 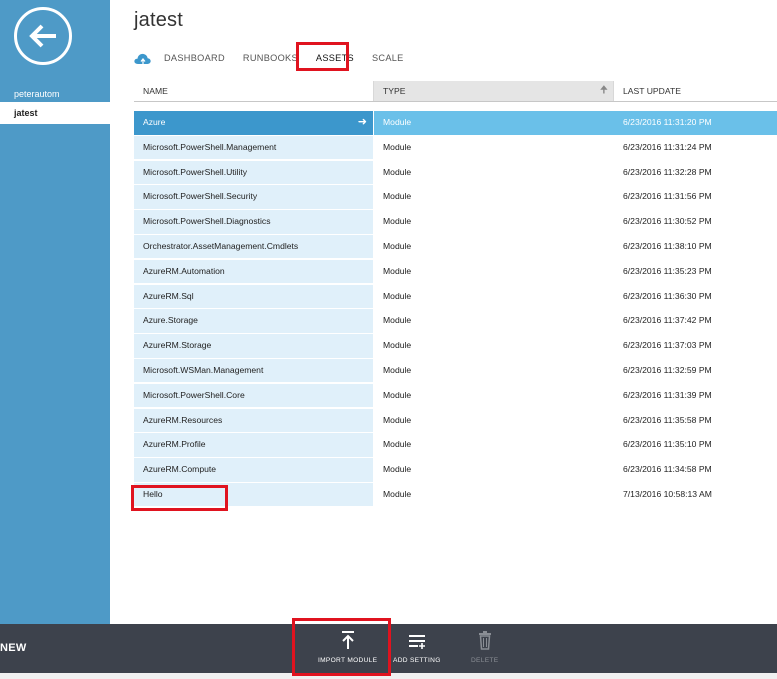 What do you see at coordinates (253, 246) in the screenshot?
I see `cell-name: Orchestrator.AssetManagement.Cmdlets` at bounding box center [253, 246].